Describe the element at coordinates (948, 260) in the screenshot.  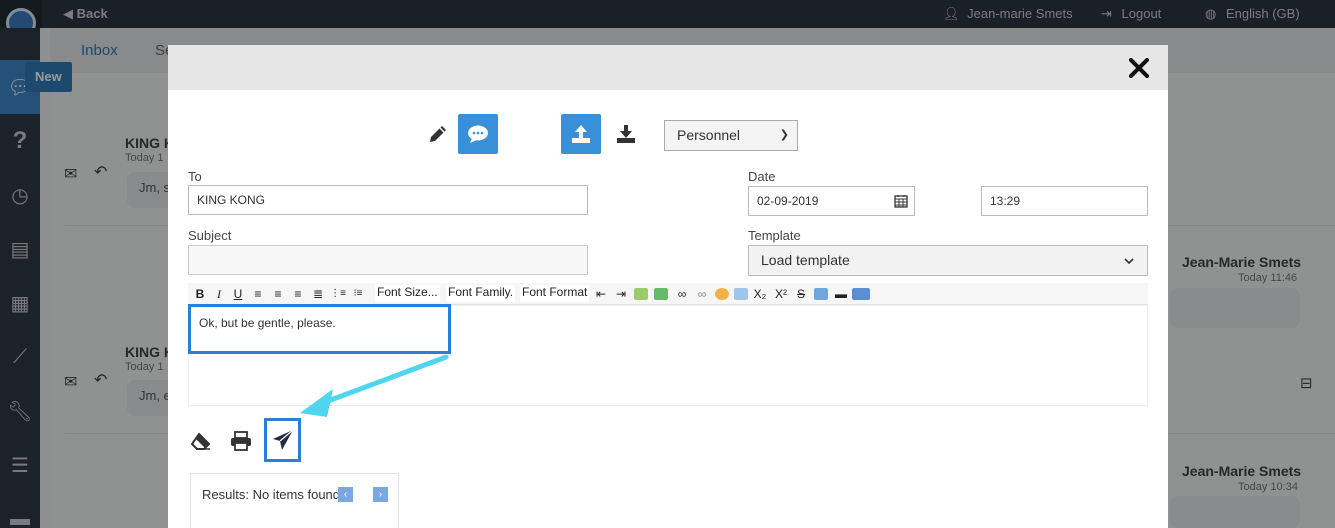
I see `template-select: Load template` at that location.